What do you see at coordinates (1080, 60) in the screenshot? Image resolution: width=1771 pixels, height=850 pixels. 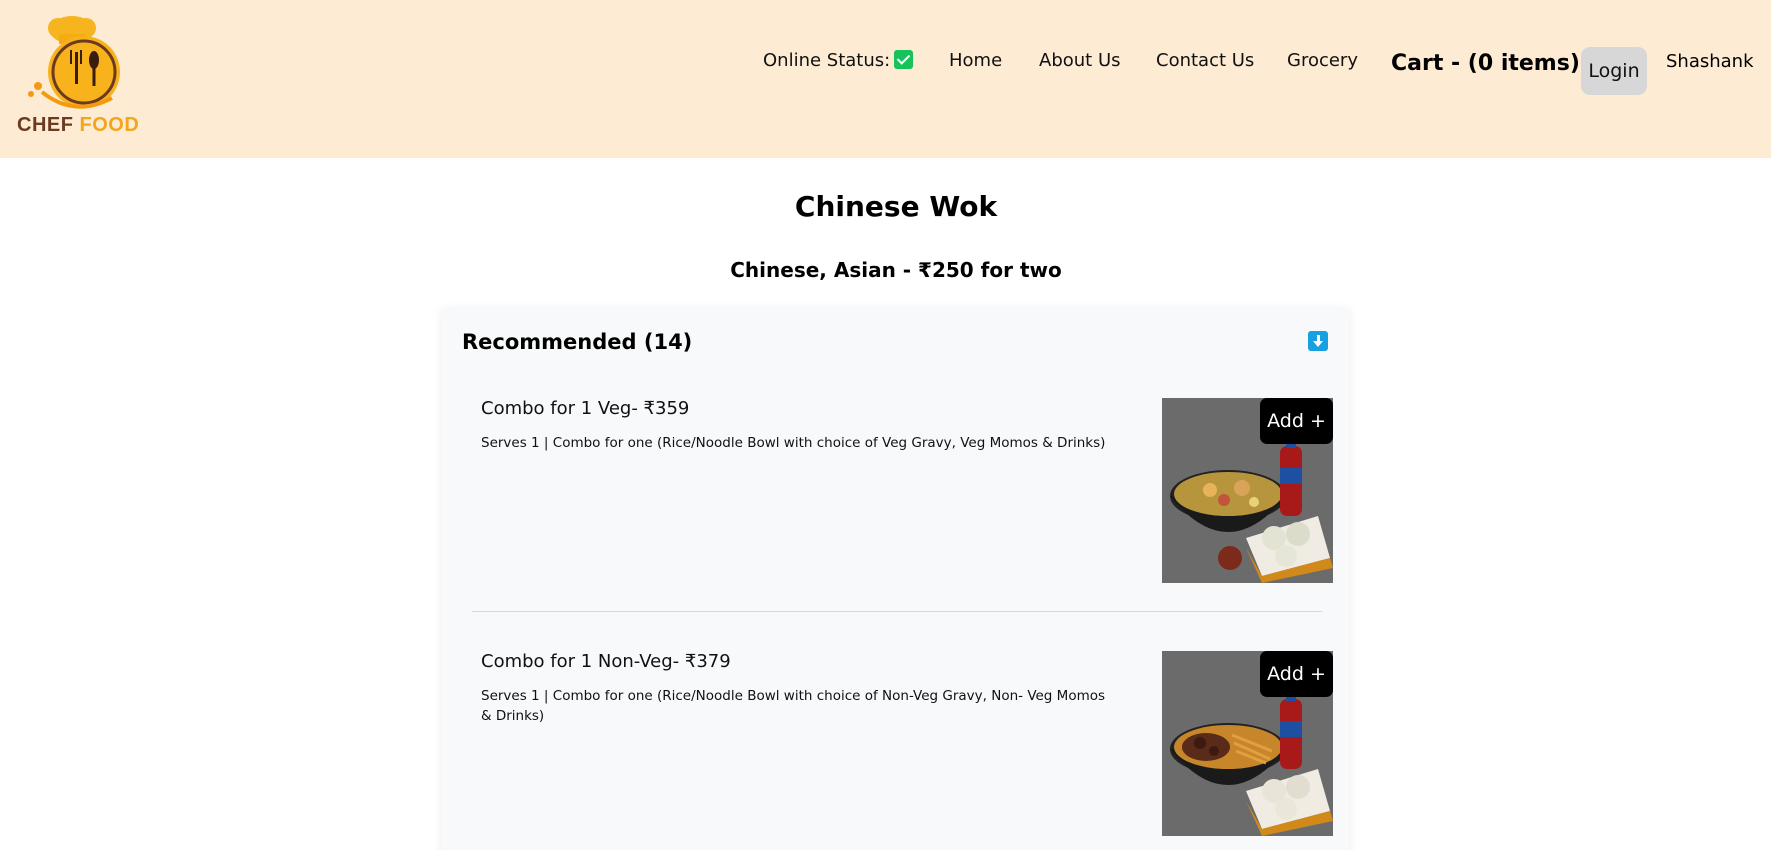 I see `nav-about-link: About Us` at bounding box center [1080, 60].